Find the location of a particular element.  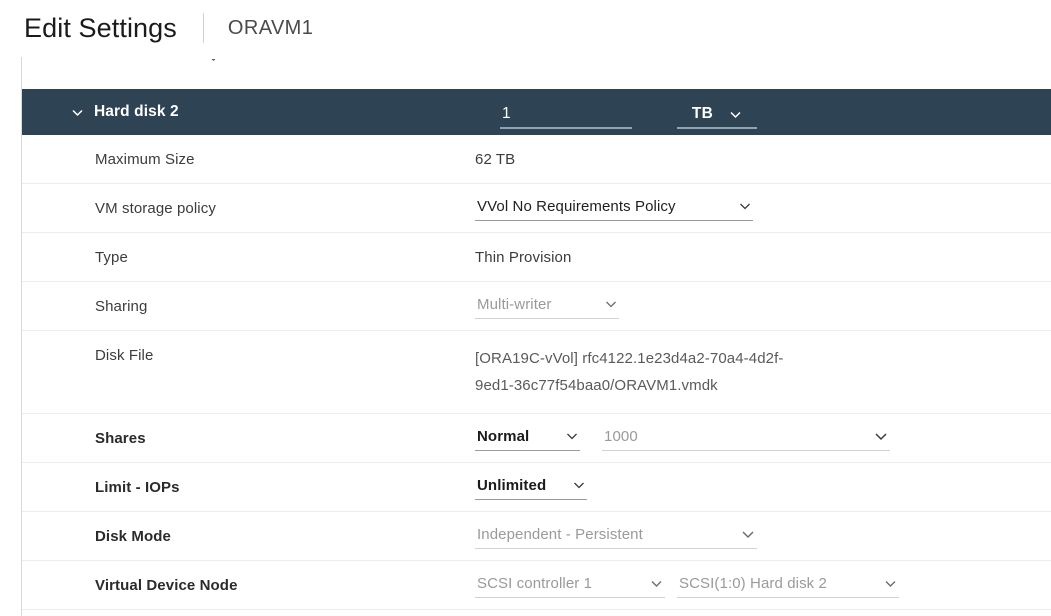

shares-amount-value: 1000 is located at coordinates (621, 436).